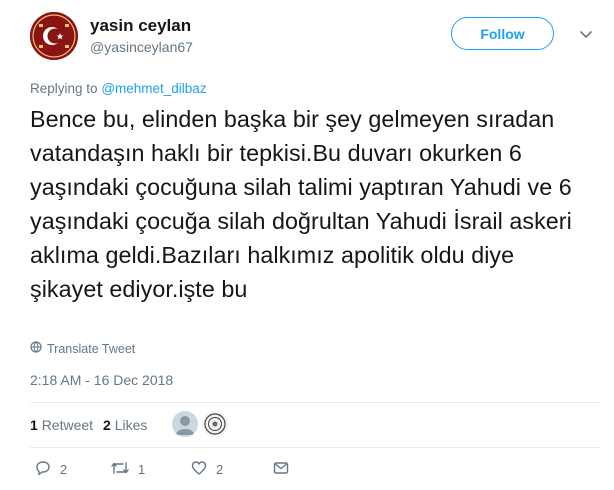  Describe the element at coordinates (91, 349) in the screenshot. I see `translate-label: Translate Tweet` at that location.